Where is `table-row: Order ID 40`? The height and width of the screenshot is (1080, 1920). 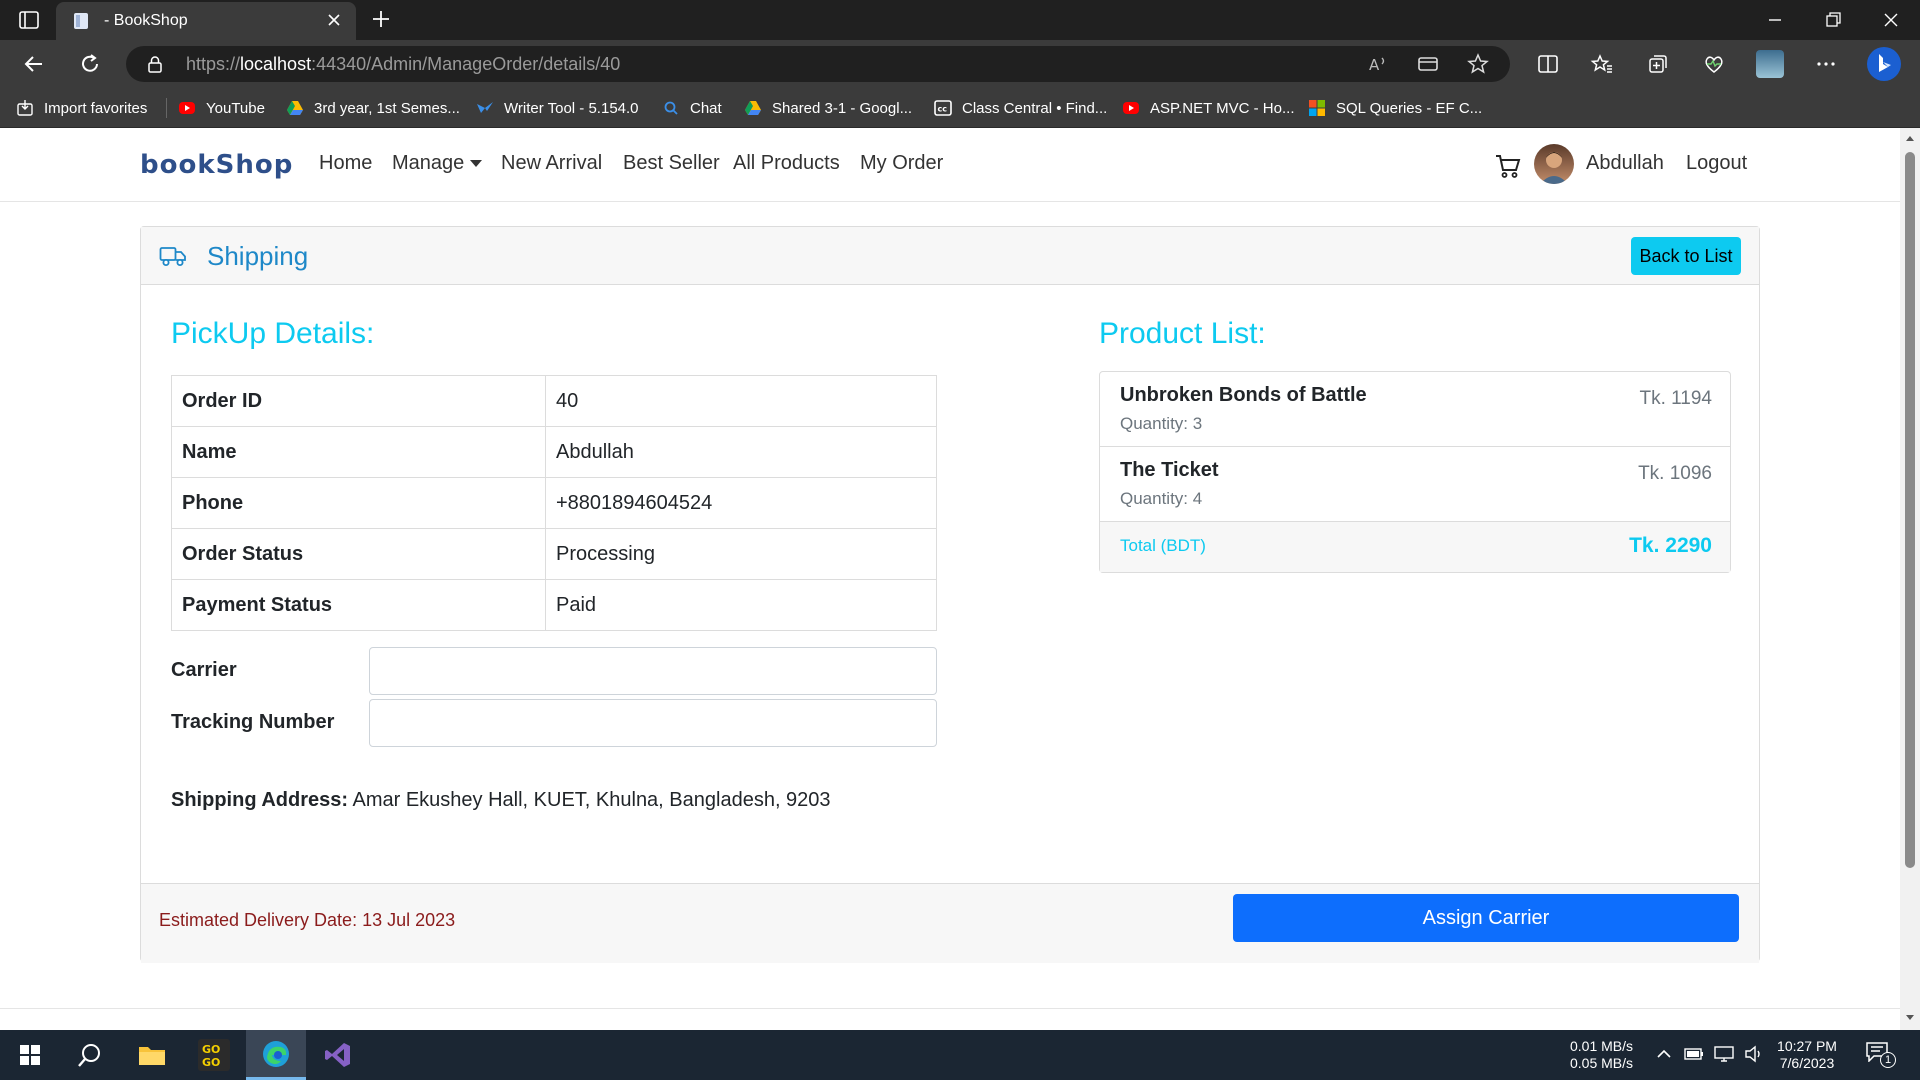 table-row: Order ID 40 is located at coordinates (554, 401).